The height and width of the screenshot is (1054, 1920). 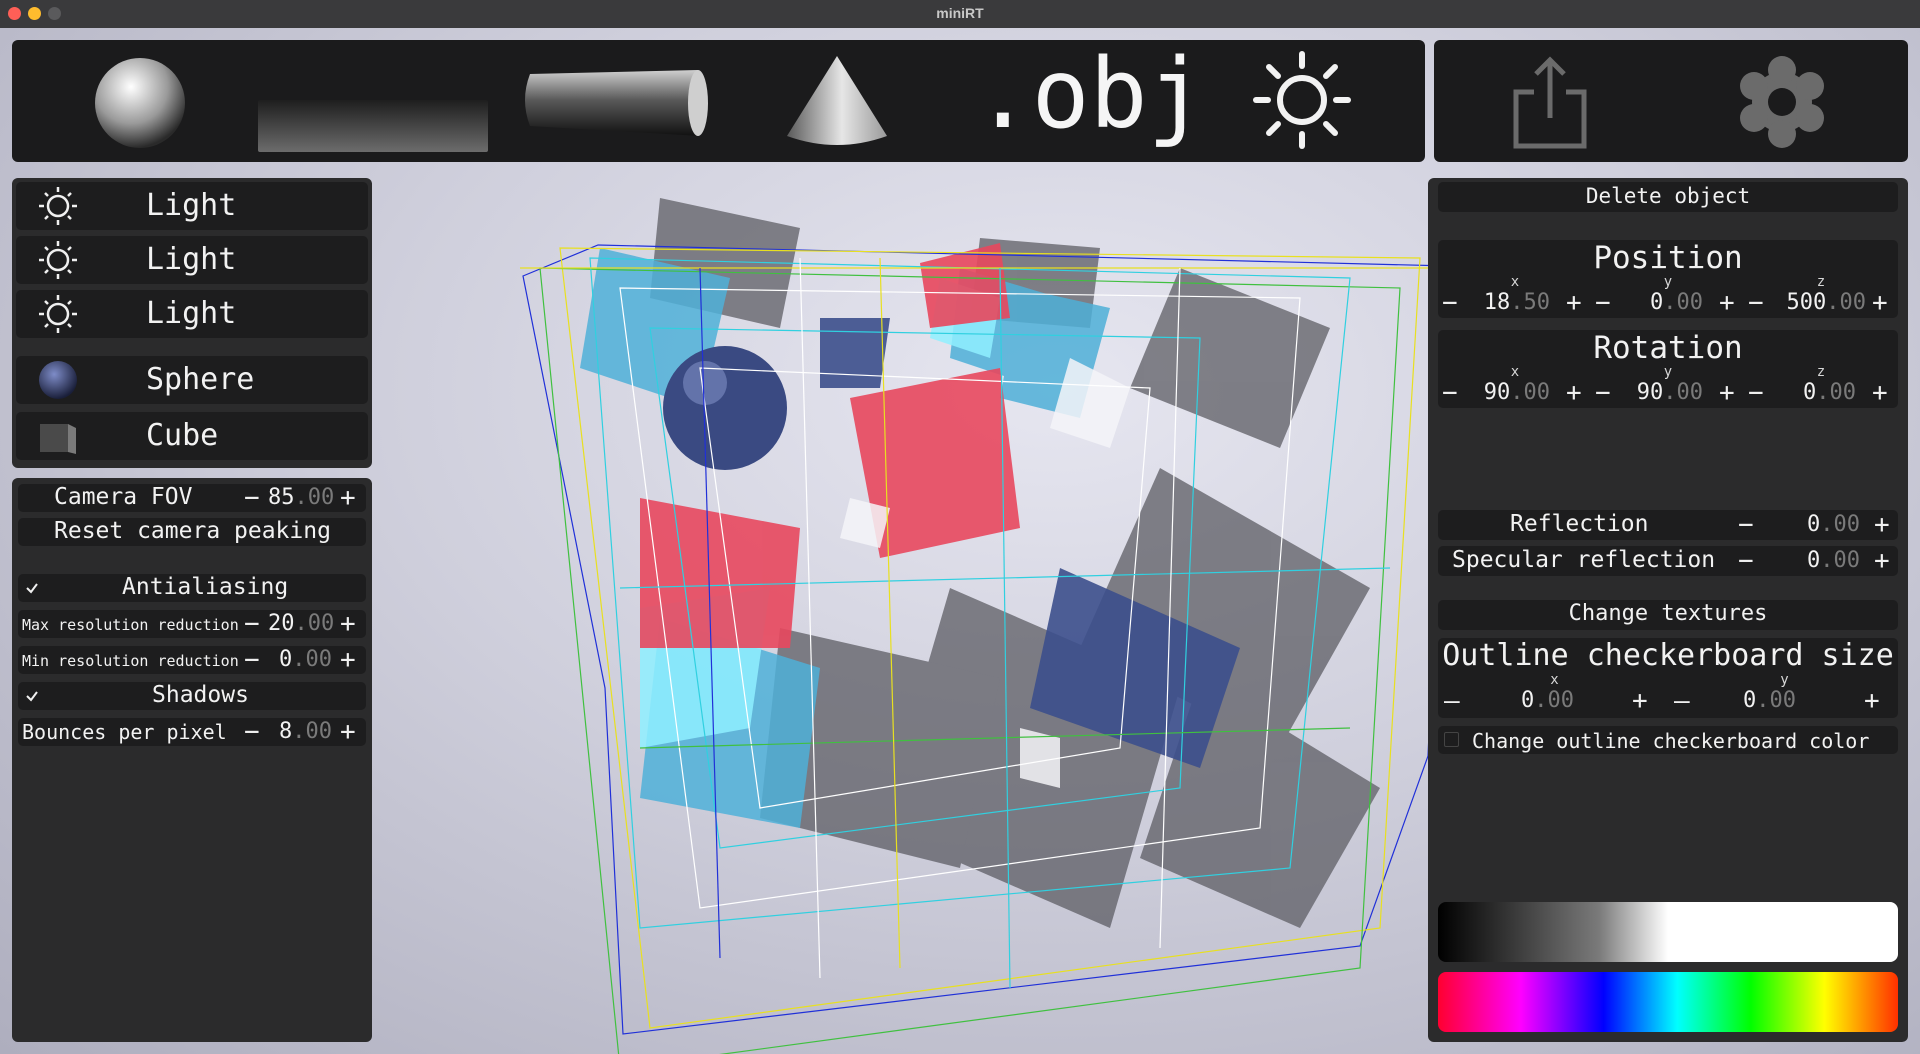 I want to click on position-z-decrement-button: −, so click(x=1756, y=303).